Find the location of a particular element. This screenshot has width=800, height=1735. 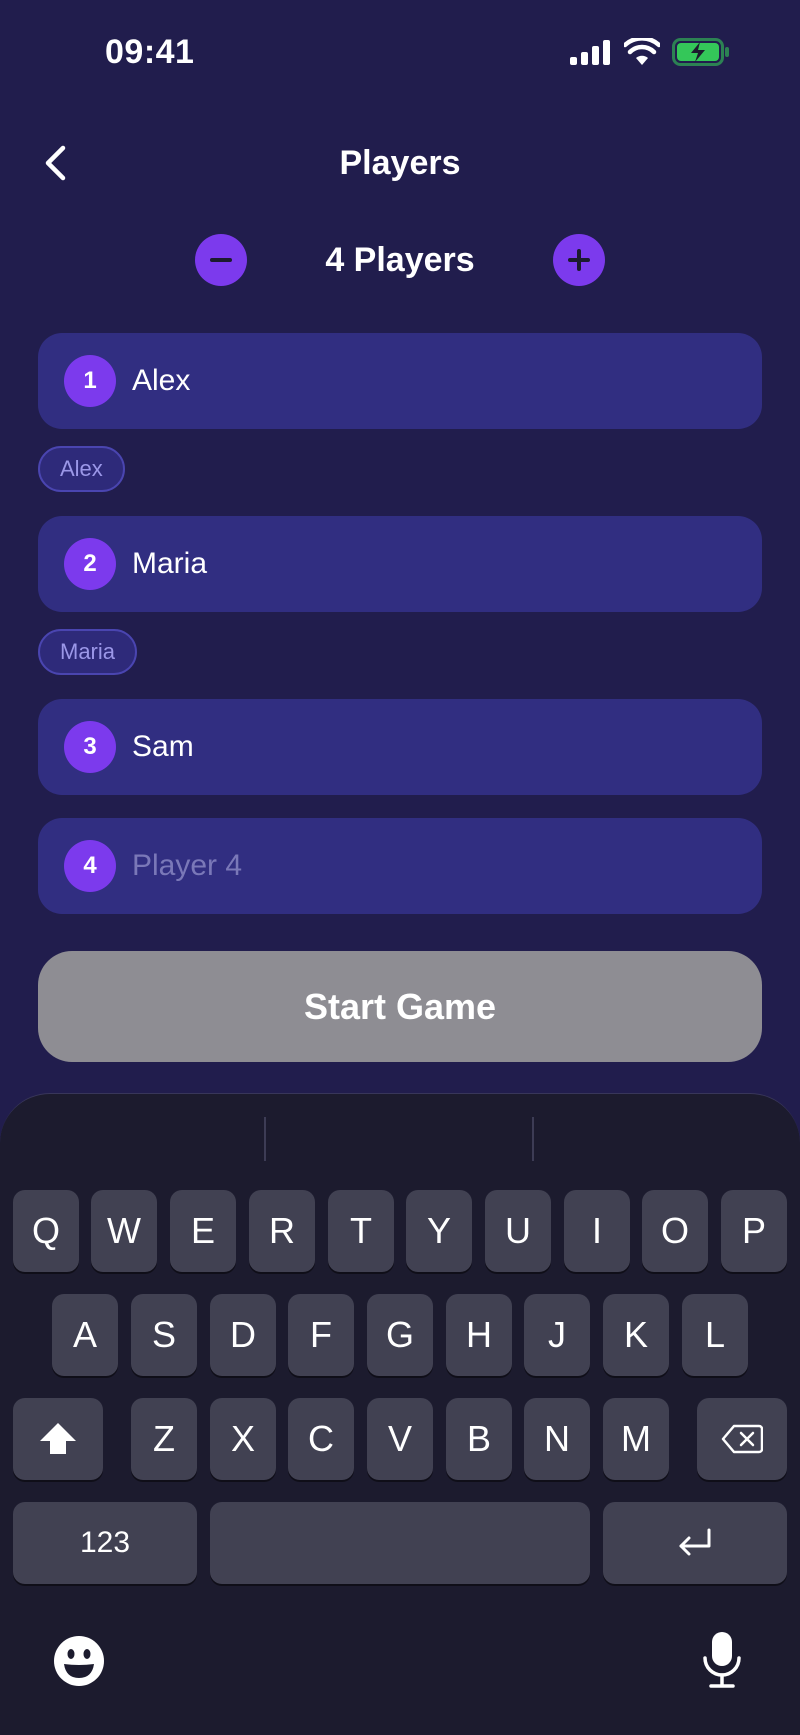

key-l: L is located at coordinates (715, 1335).